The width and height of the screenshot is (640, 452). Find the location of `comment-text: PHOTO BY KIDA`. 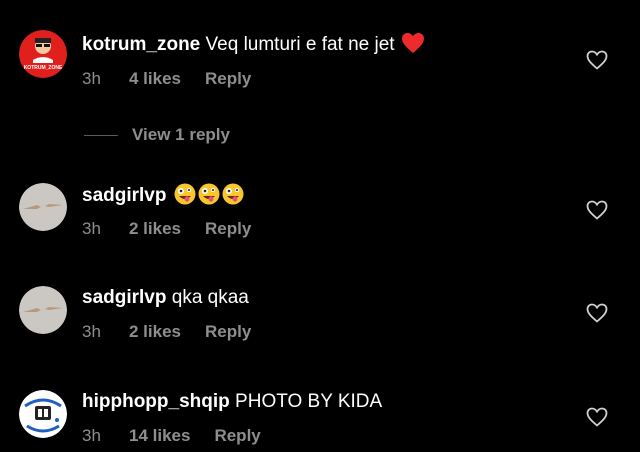

comment-text: PHOTO BY KIDA is located at coordinates (309, 401).